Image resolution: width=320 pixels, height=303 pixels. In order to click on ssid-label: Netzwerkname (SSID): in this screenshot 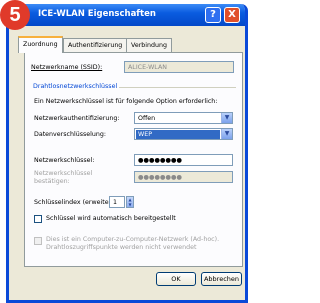, I will do `click(67, 67)`.